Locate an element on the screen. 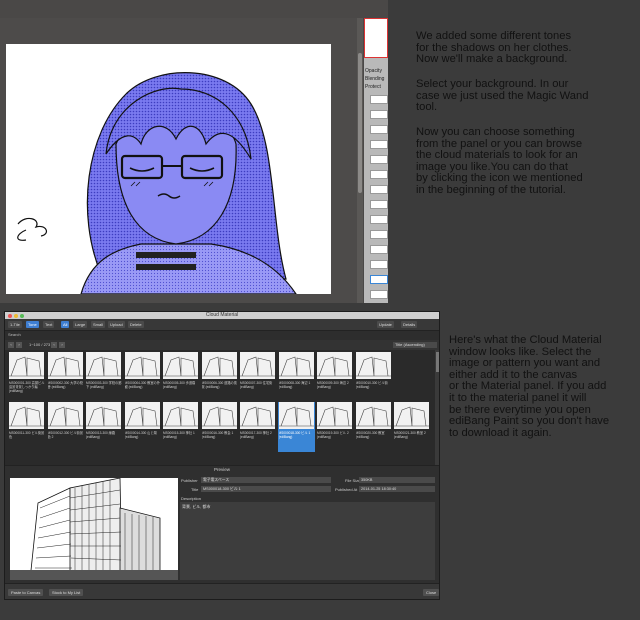 The width and height of the screenshot is (640, 620). publisher-label: Publisher is located at coordinates (189, 480).